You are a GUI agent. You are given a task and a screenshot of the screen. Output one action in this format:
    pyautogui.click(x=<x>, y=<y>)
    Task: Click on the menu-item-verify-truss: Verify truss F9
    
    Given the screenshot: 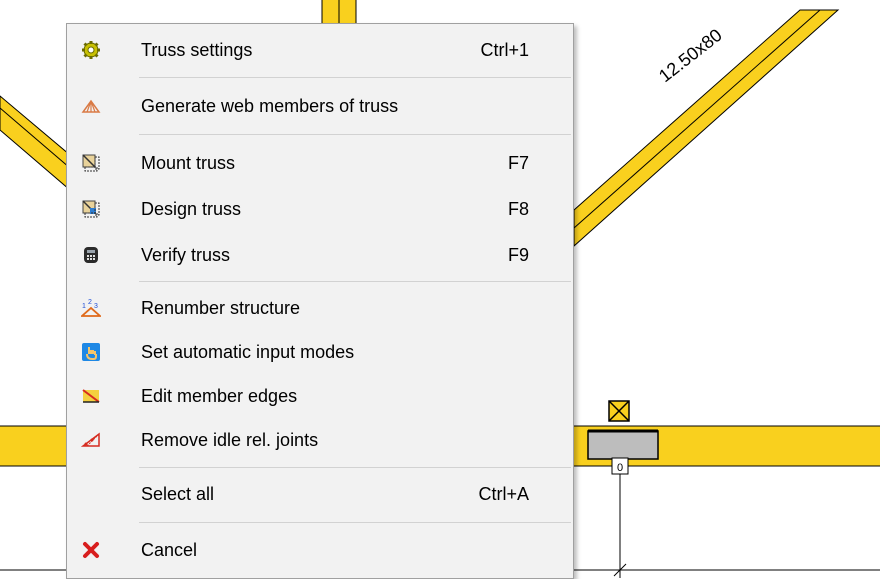 What is the action you would take?
    pyautogui.click(x=320, y=255)
    